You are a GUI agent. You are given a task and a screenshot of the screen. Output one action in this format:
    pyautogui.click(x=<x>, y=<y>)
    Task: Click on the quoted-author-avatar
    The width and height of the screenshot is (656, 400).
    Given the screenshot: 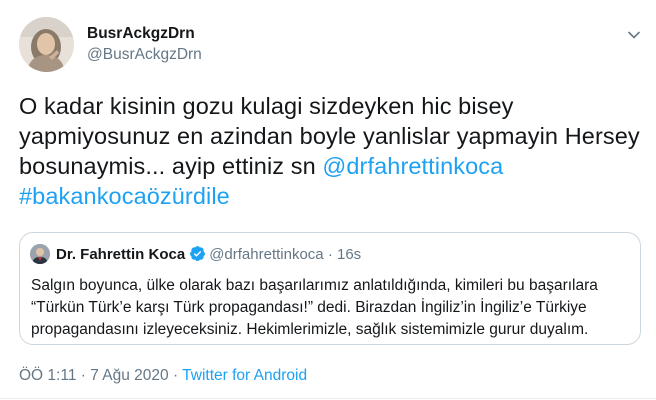 What is the action you would take?
    pyautogui.click(x=40, y=254)
    